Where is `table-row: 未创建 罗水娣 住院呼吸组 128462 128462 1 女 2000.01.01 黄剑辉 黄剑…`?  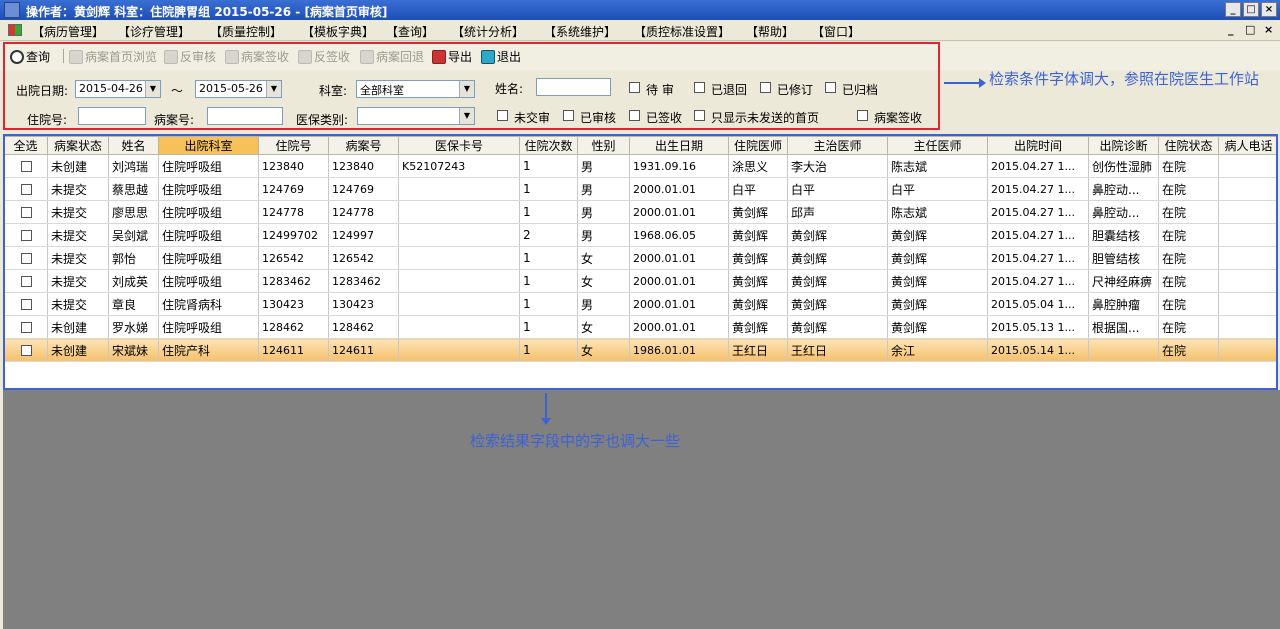 table-row: 未创建 罗水娣 住院呼吸组 128462 128462 1 女 2000.01.01 黄剑辉 黄剑… is located at coordinates (640, 327).